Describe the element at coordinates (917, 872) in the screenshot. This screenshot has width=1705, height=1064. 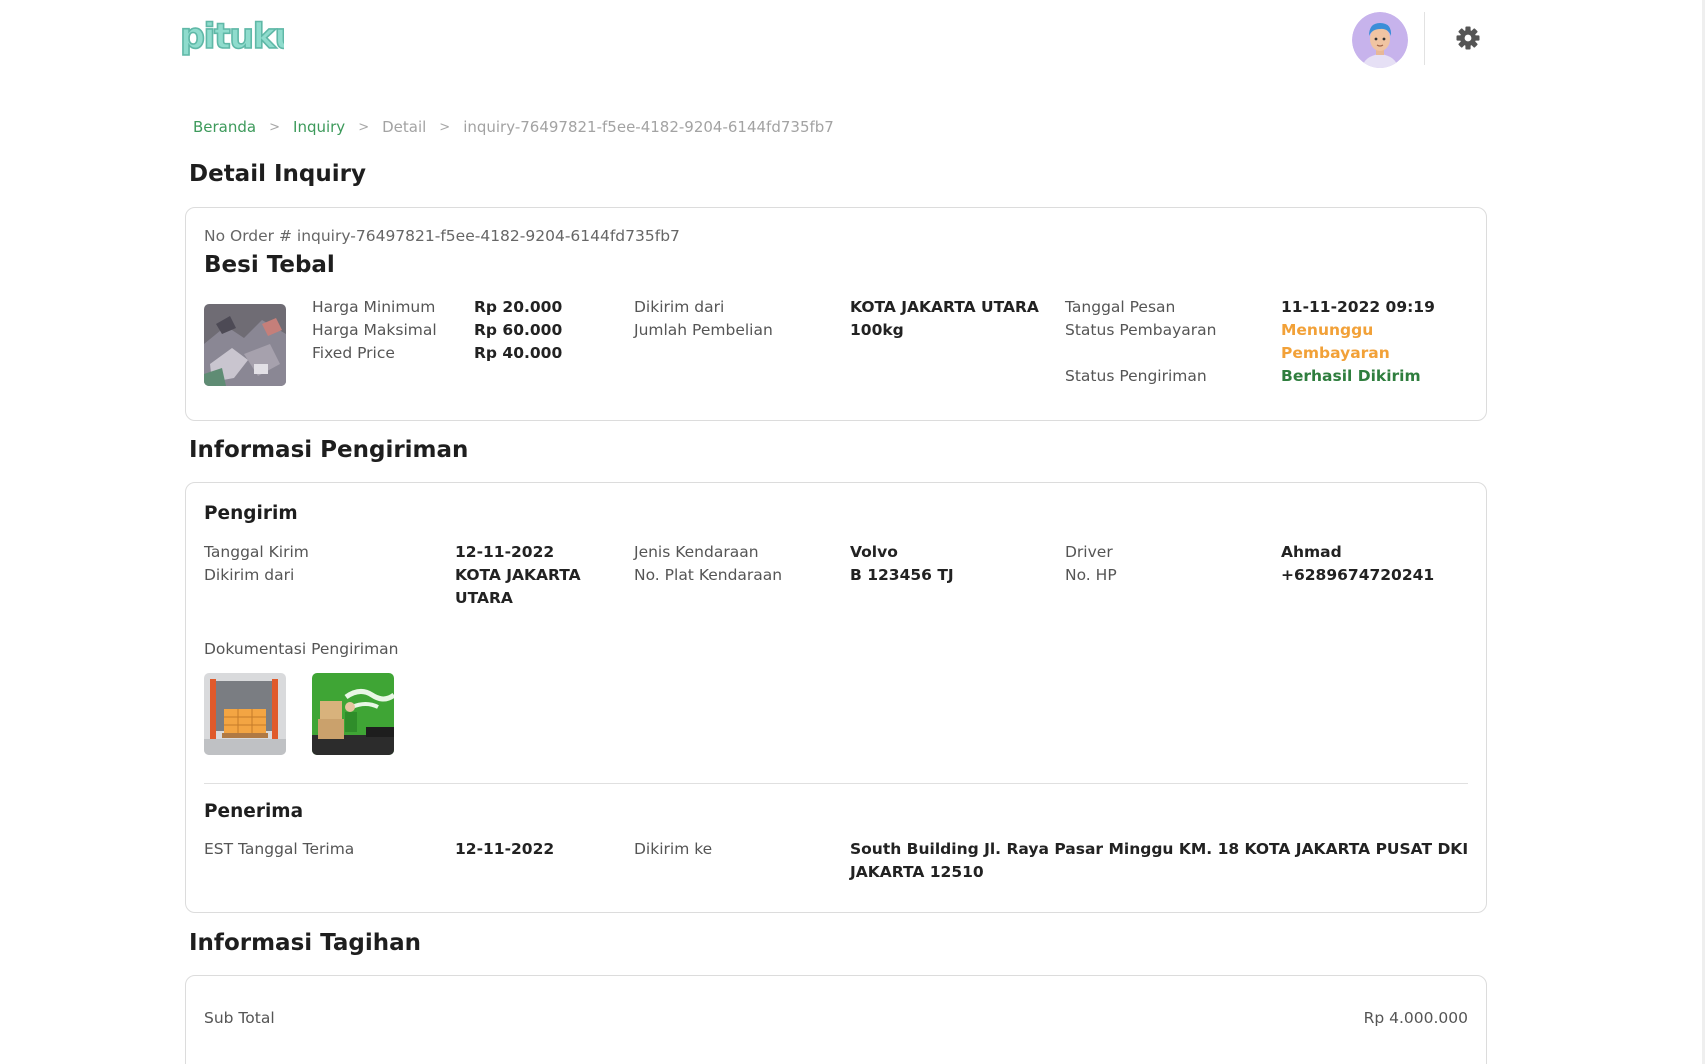
I see `dikirim-ke-value-line2: JAKARTA 12510` at that location.